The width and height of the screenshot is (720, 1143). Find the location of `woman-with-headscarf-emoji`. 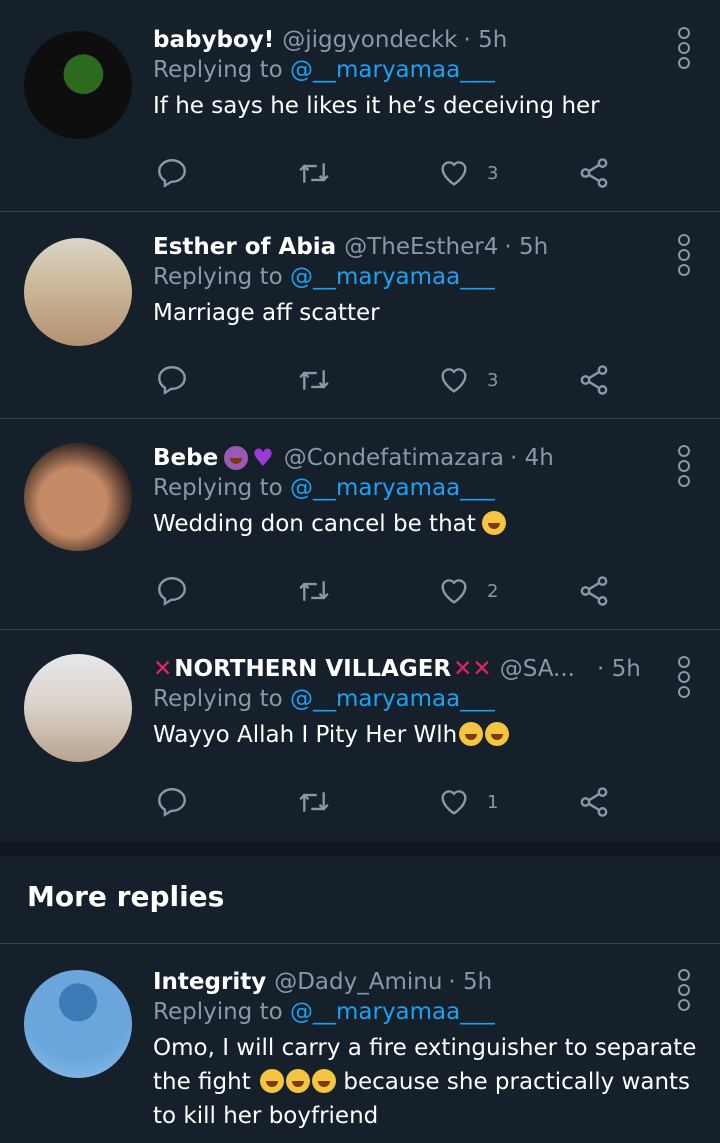

woman-with-headscarf-emoji is located at coordinates (236, 458).